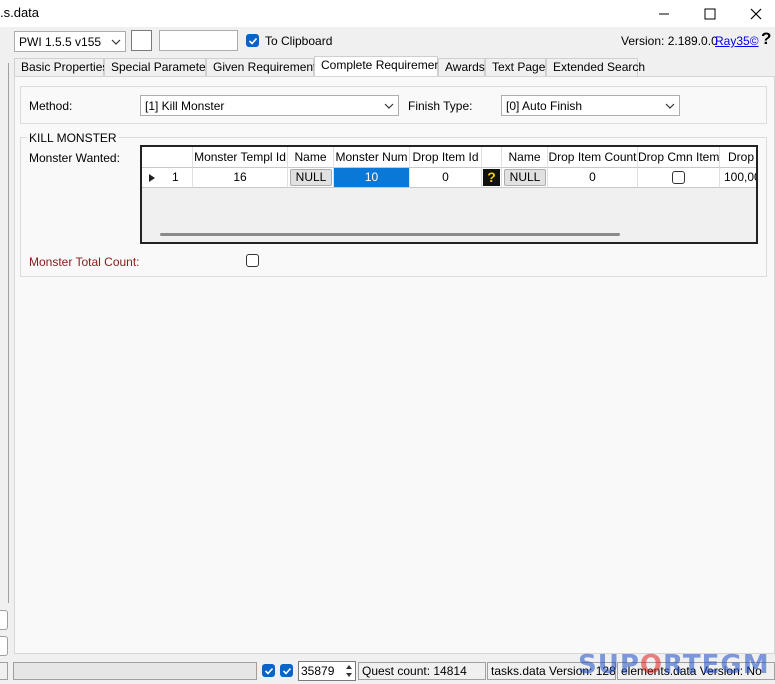 The image size is (775, 684). I want to click on tab-given-requirements: Given Requirements, so click(264, 67).